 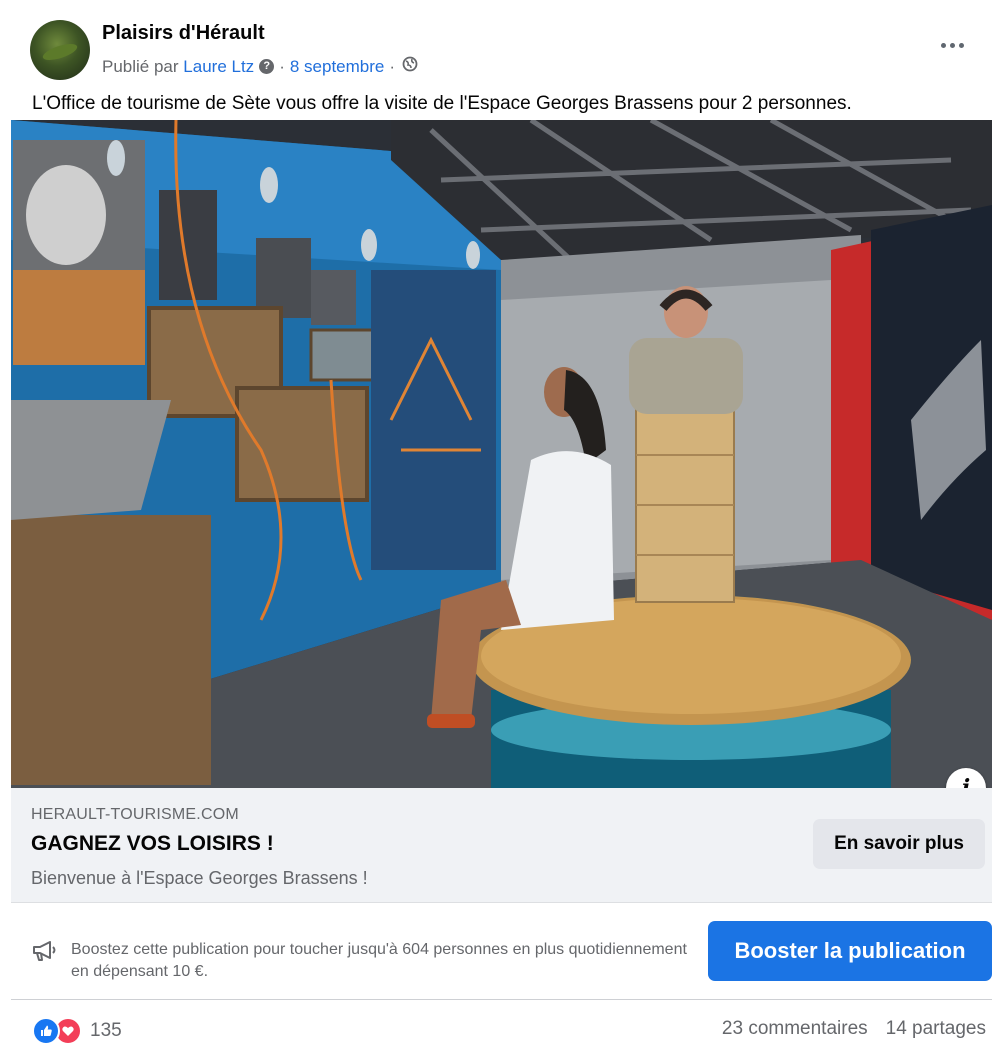 I want to click on question-badge-icon: ?, so click(x=267, y=66).